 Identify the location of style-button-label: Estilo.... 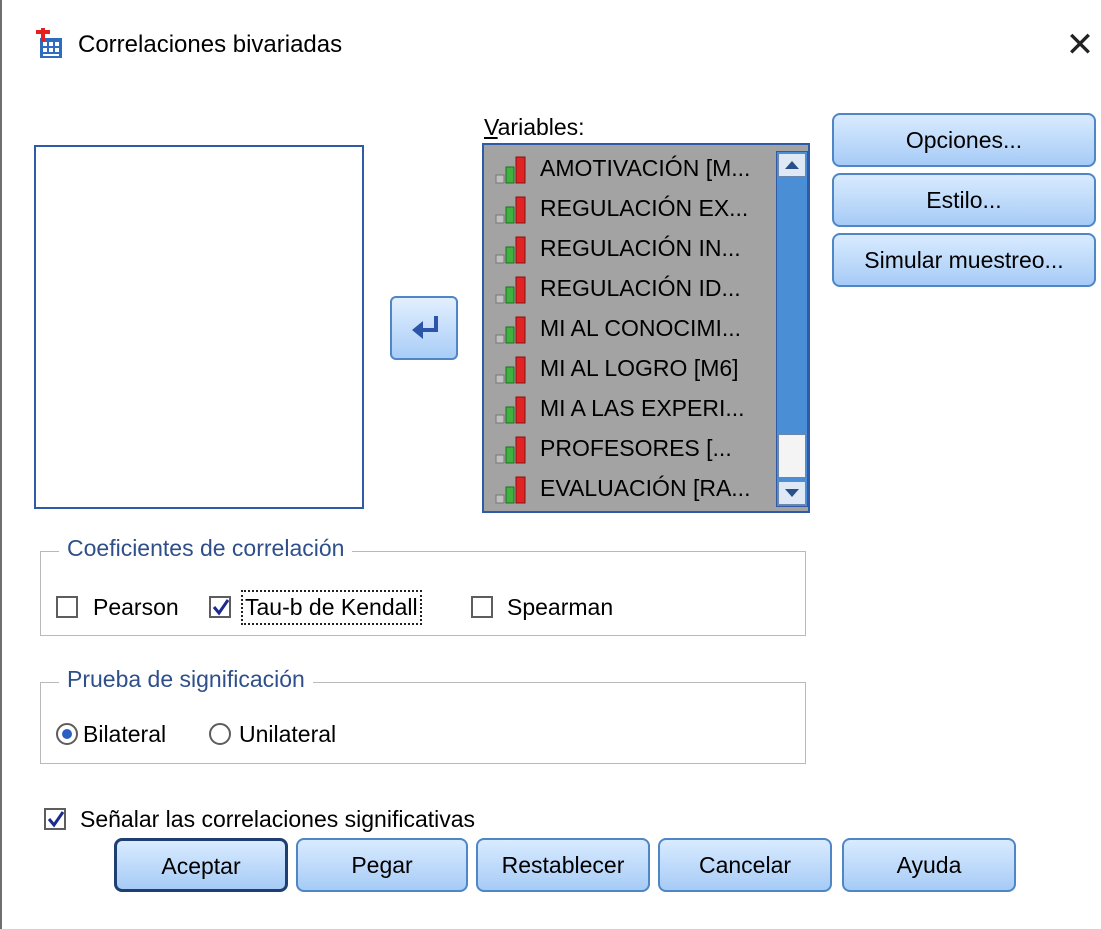
(964, 200).